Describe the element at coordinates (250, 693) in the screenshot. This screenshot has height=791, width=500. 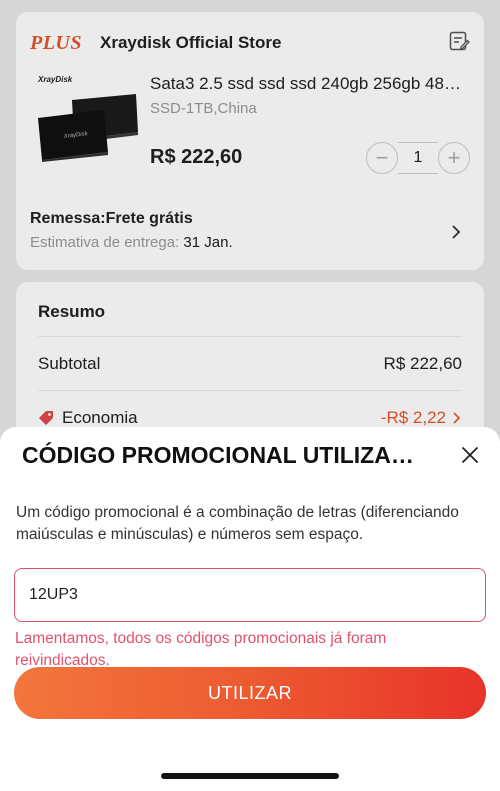
I see `apply-button: UTILIZAR` at that location.